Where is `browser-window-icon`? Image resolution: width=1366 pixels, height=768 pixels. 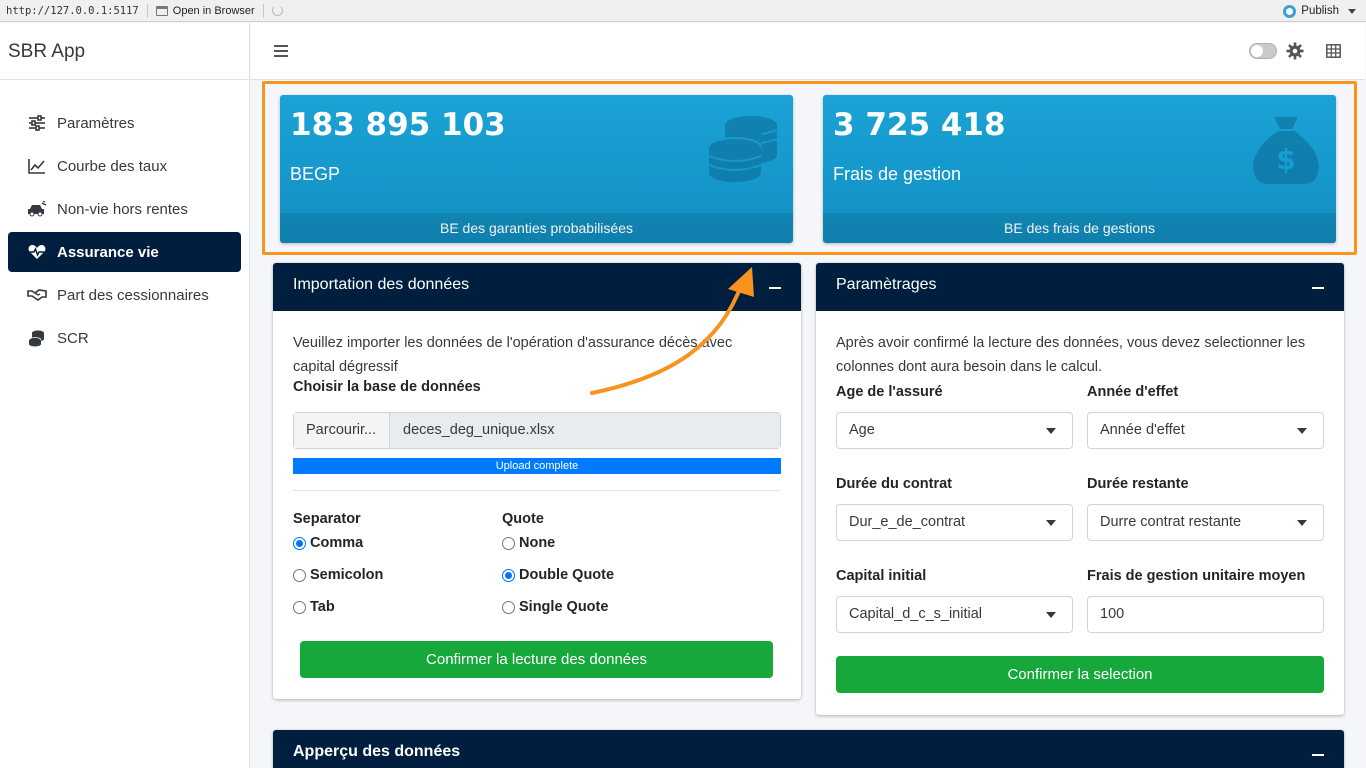 browser-window-icon is located at coordinates (161, 10).